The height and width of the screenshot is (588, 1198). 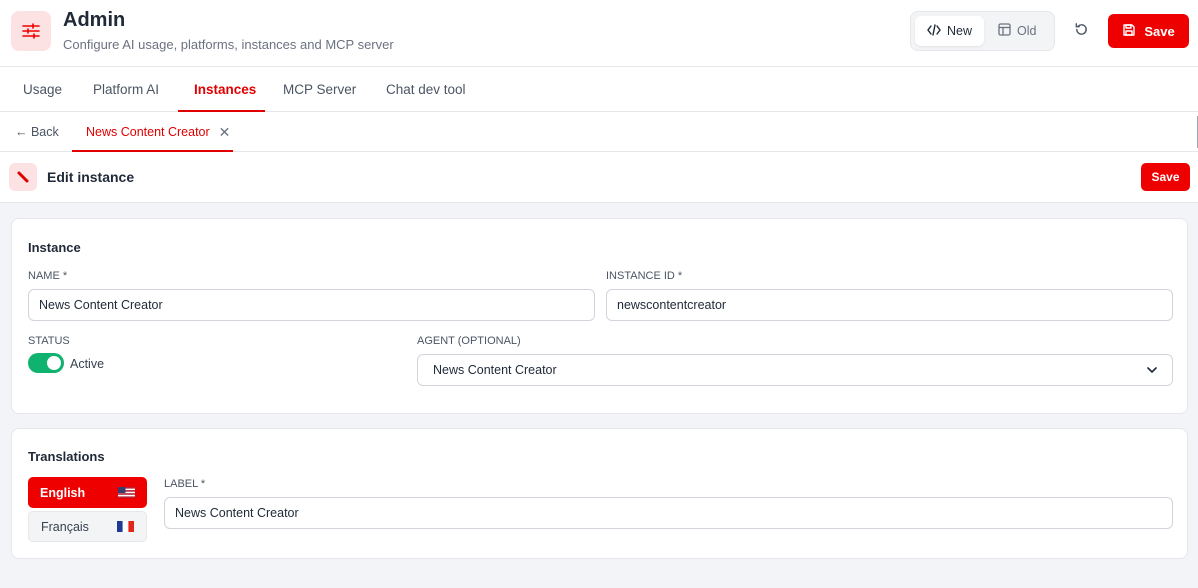 I want to click on reset-icon, so click(x=1081, y=31).